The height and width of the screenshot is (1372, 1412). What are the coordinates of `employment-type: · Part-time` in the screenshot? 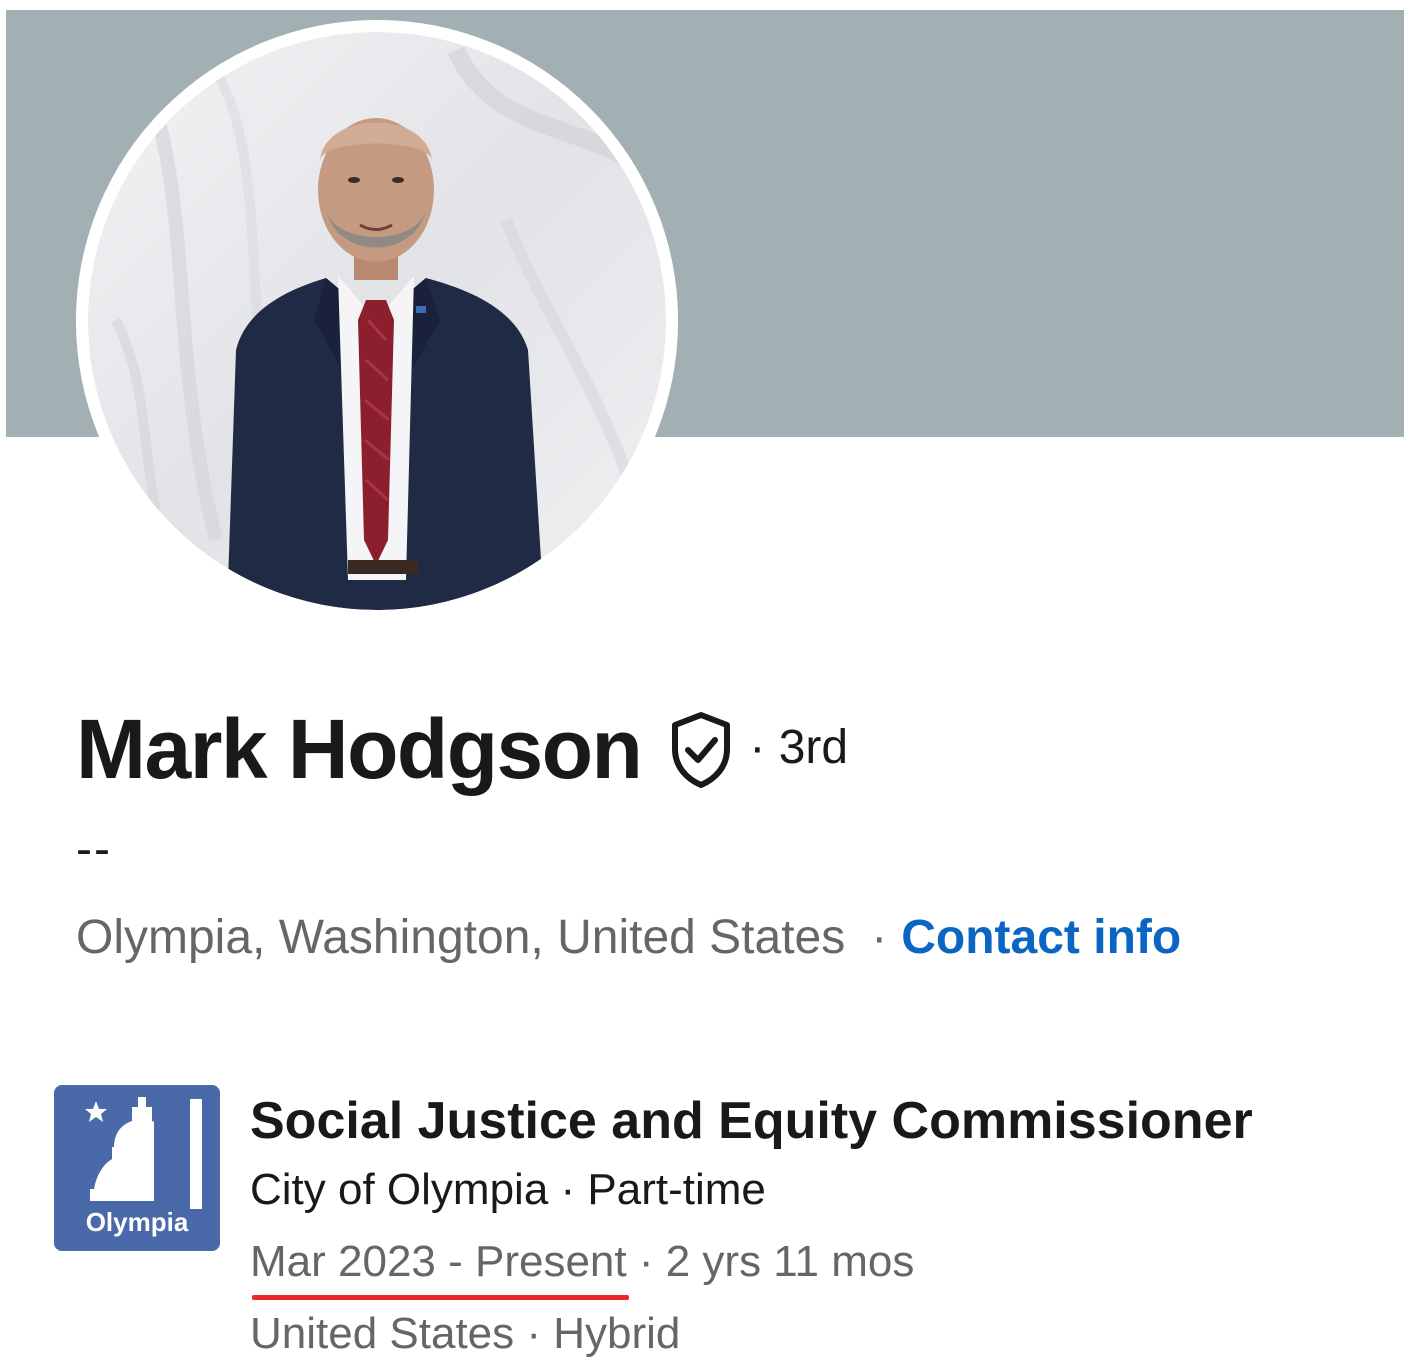 It's located at (663, 1189).